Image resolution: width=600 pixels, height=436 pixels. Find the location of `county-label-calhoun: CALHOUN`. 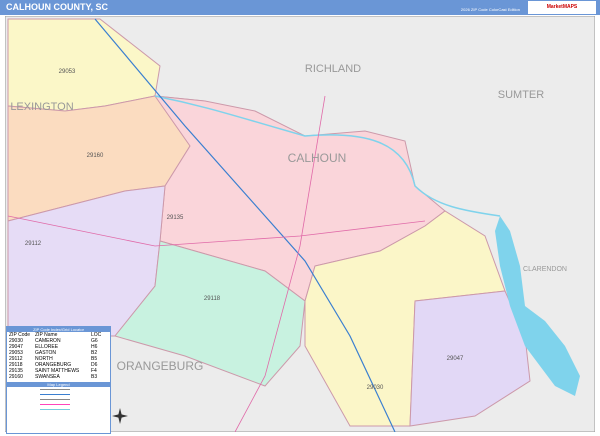

county-label-calhoun: CALHOUN is located at coordinates (317, 158).